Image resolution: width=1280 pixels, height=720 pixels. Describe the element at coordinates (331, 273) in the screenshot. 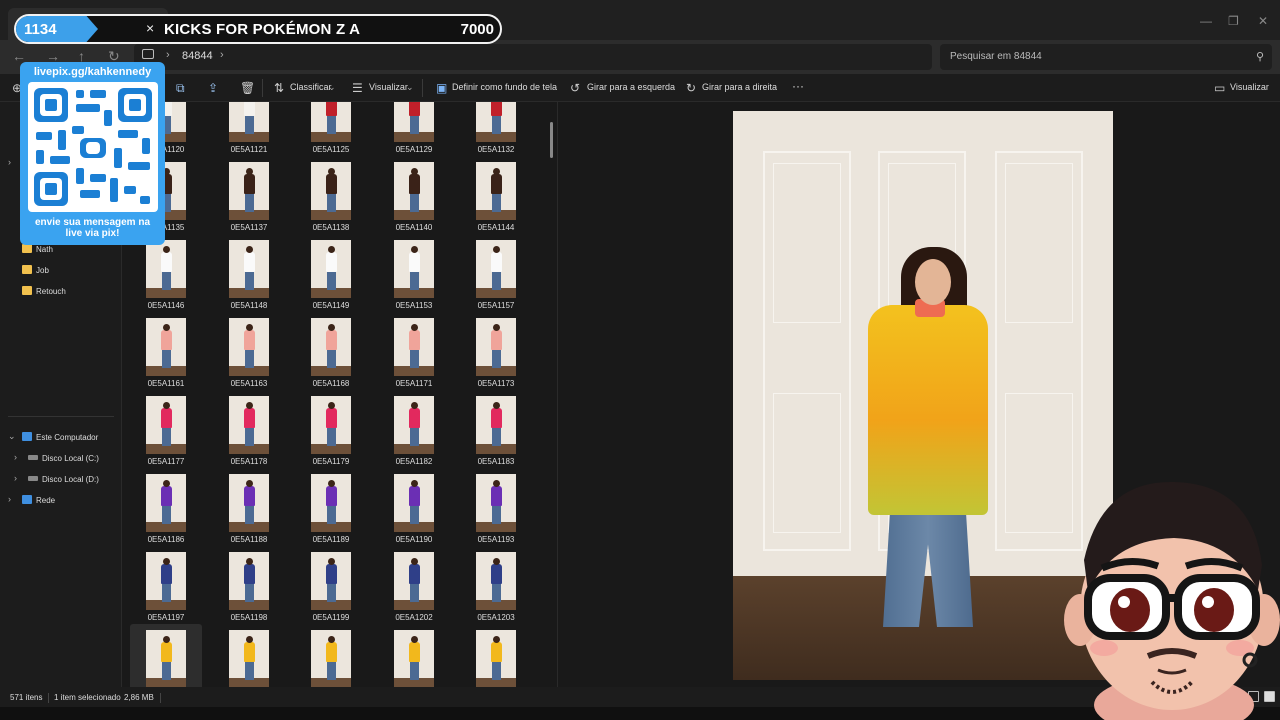

I see `file-item: 0E5A1149` at that location.